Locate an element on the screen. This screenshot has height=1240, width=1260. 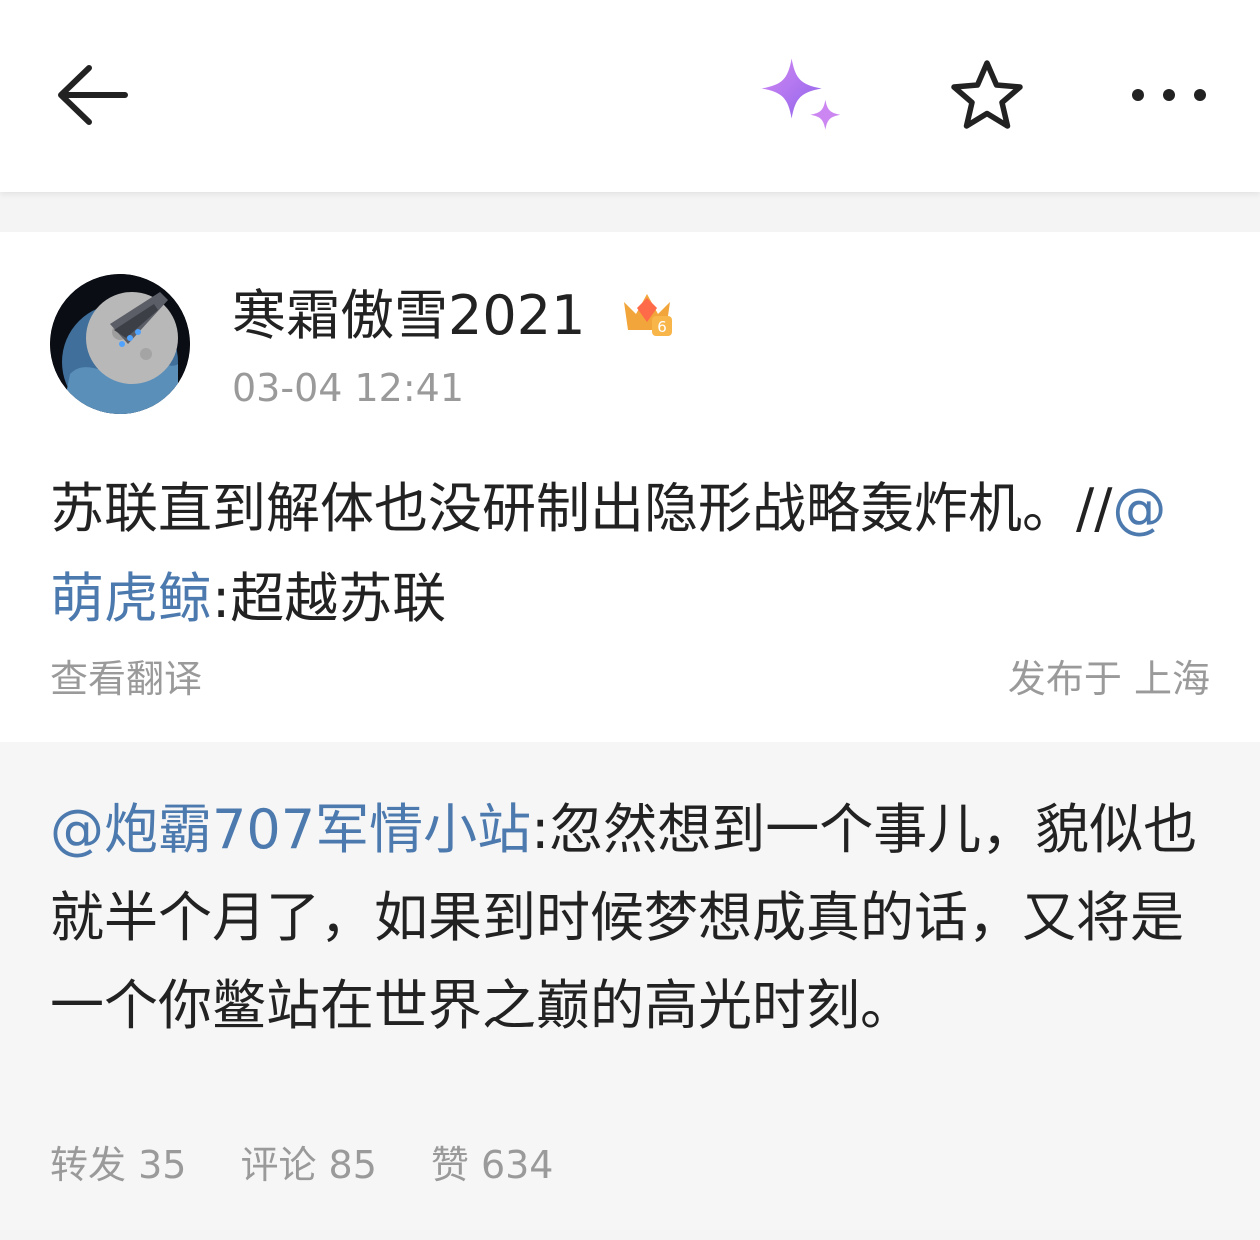
translate-link: 查看翻译 is located at coordinates (126, 679).